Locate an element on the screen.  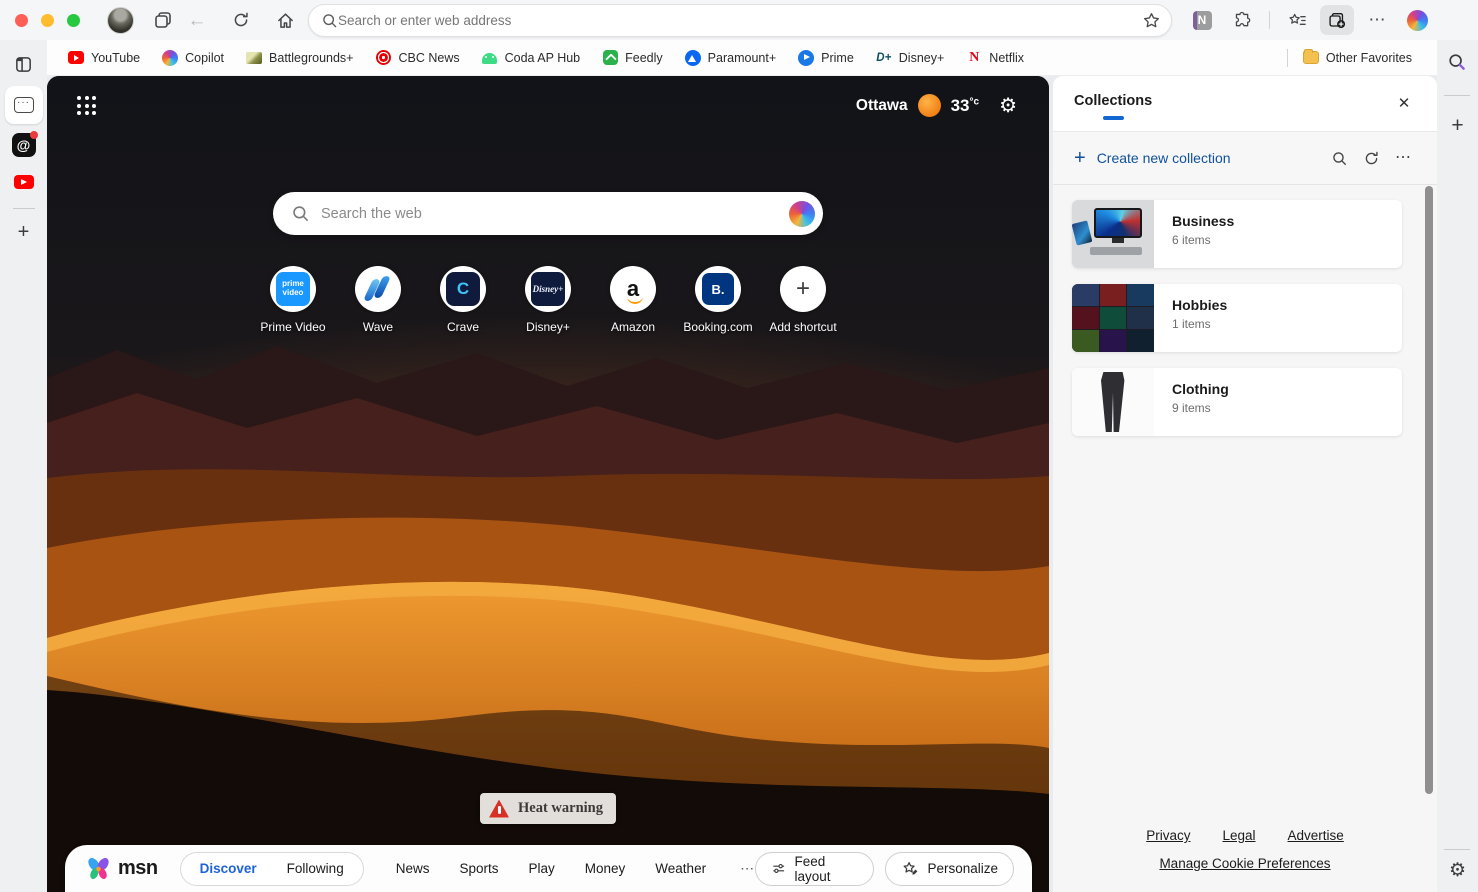
favorites-button is located at coordinates (1297, 20).